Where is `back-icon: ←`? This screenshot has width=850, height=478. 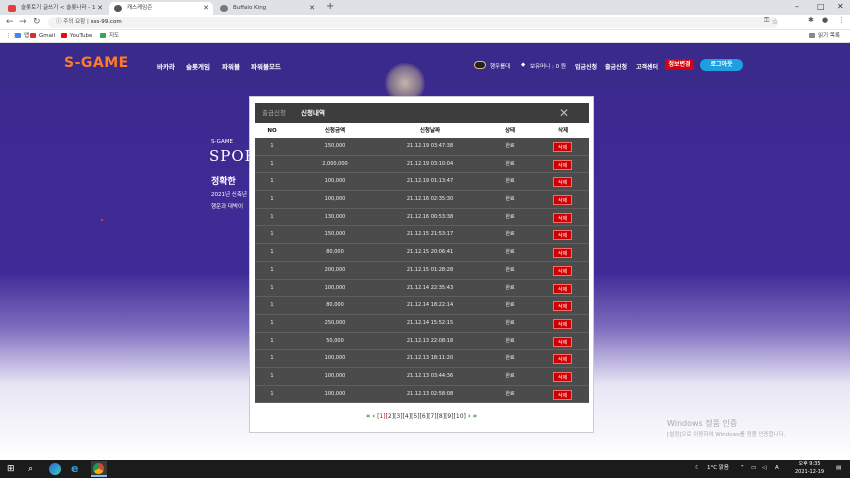 back-icon: ← is located at coordinates (10, 22).